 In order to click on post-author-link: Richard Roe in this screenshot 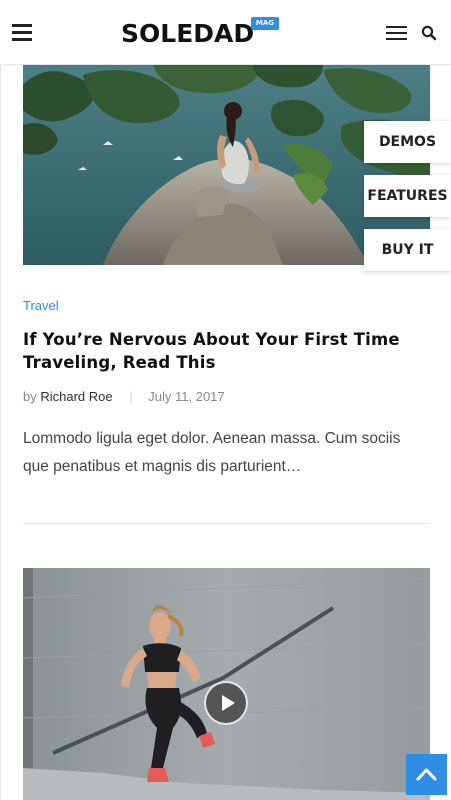, I will do `click(76, 396)`.